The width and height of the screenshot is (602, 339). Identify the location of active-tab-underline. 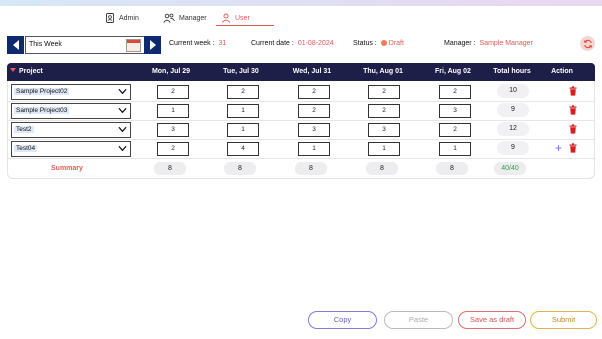
(245, 25).